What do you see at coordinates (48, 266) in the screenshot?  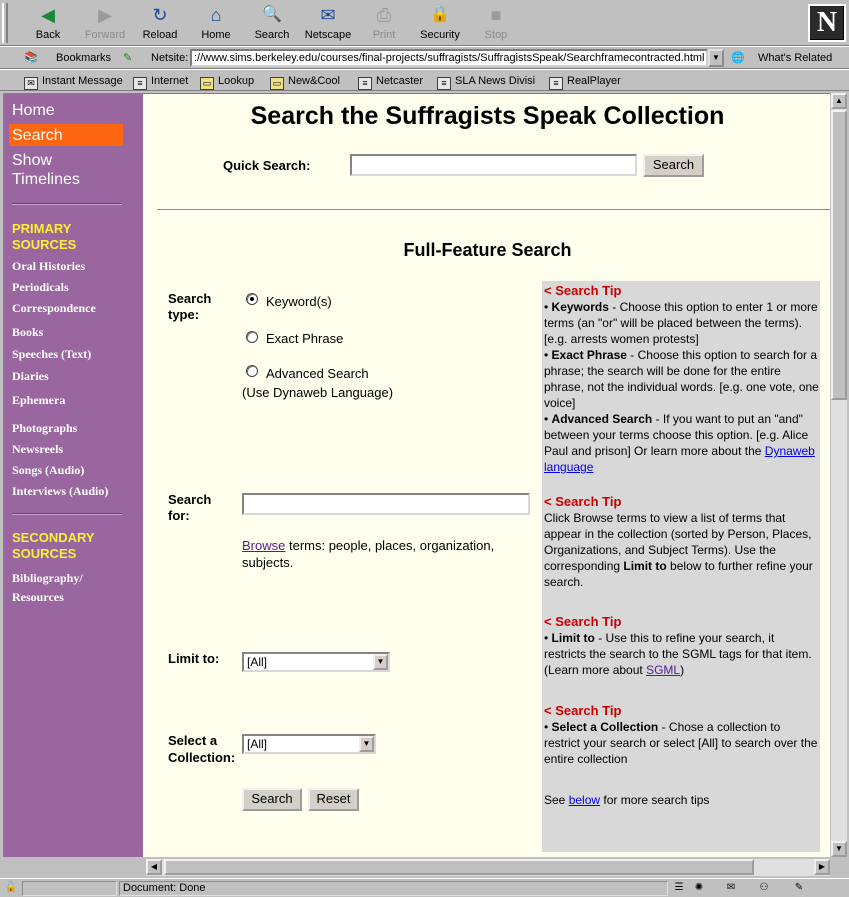 I see `sidebar-link-oral-histories: Oral Histories` at bounding box center [48, 266].